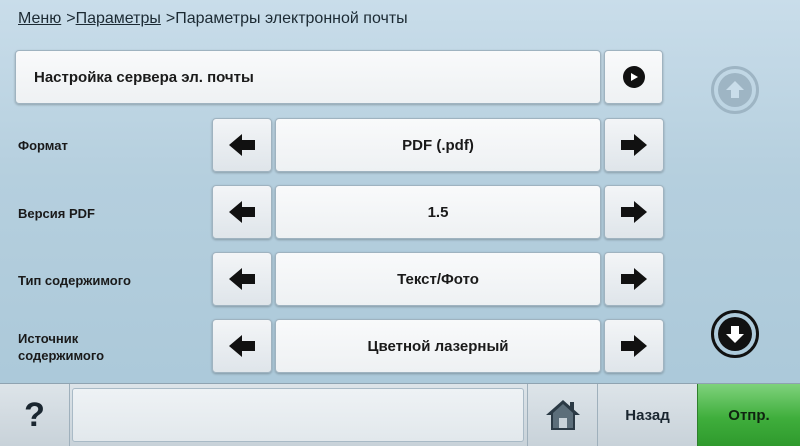  I want to click on help-button: ?, so click(35, 415).